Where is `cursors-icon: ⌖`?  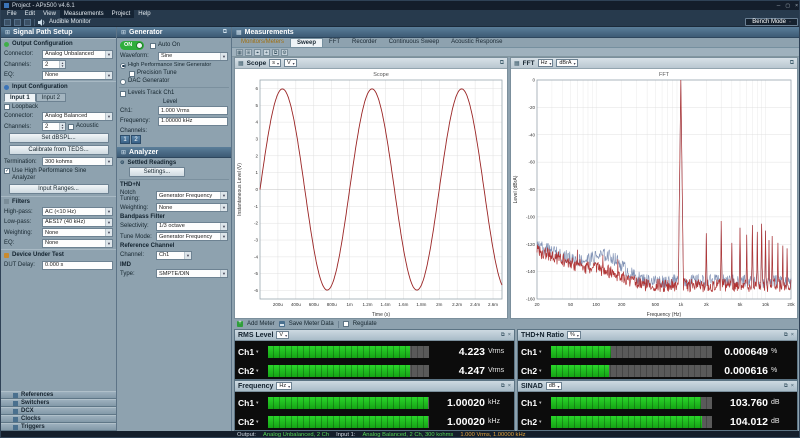
cursors-icon: ⌖ is located at coordinates (257, 52).